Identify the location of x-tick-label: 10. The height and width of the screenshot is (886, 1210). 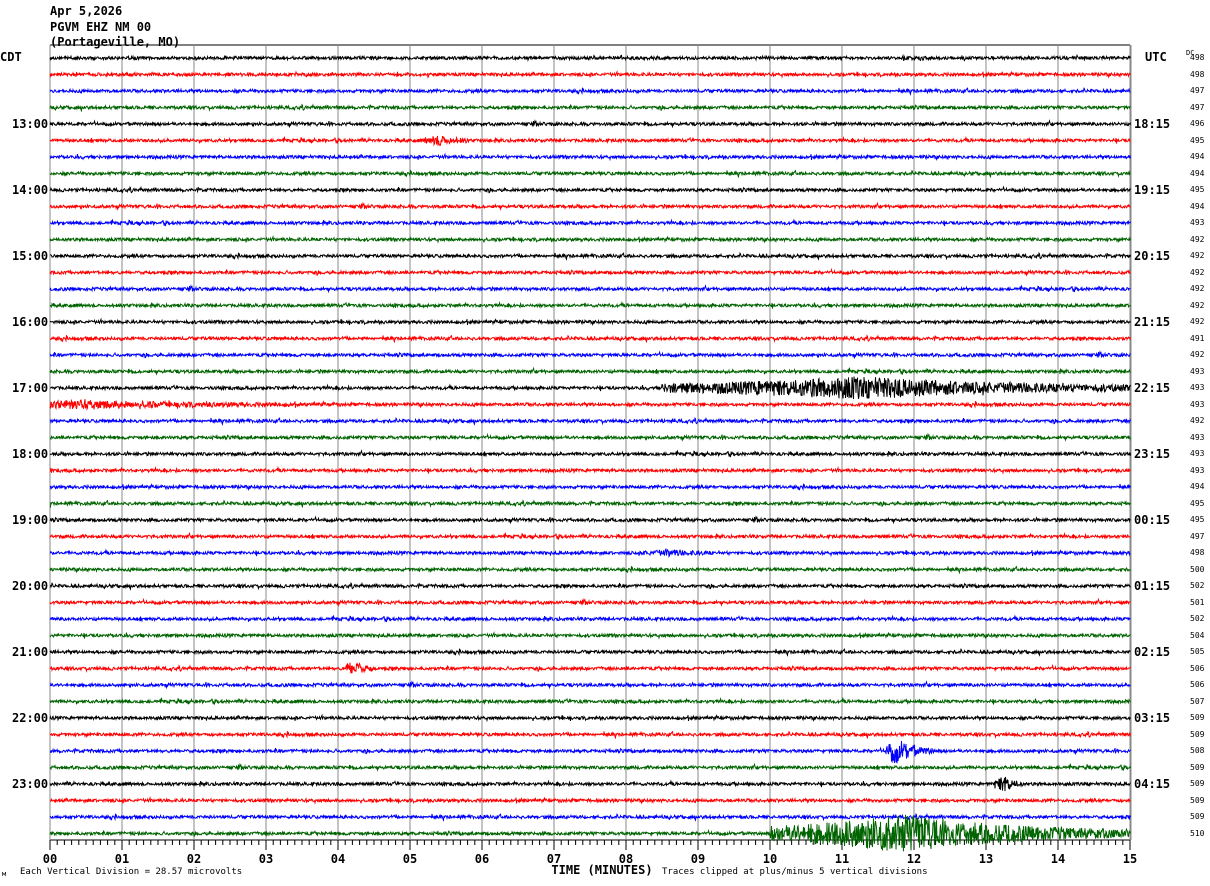
(770, 859).